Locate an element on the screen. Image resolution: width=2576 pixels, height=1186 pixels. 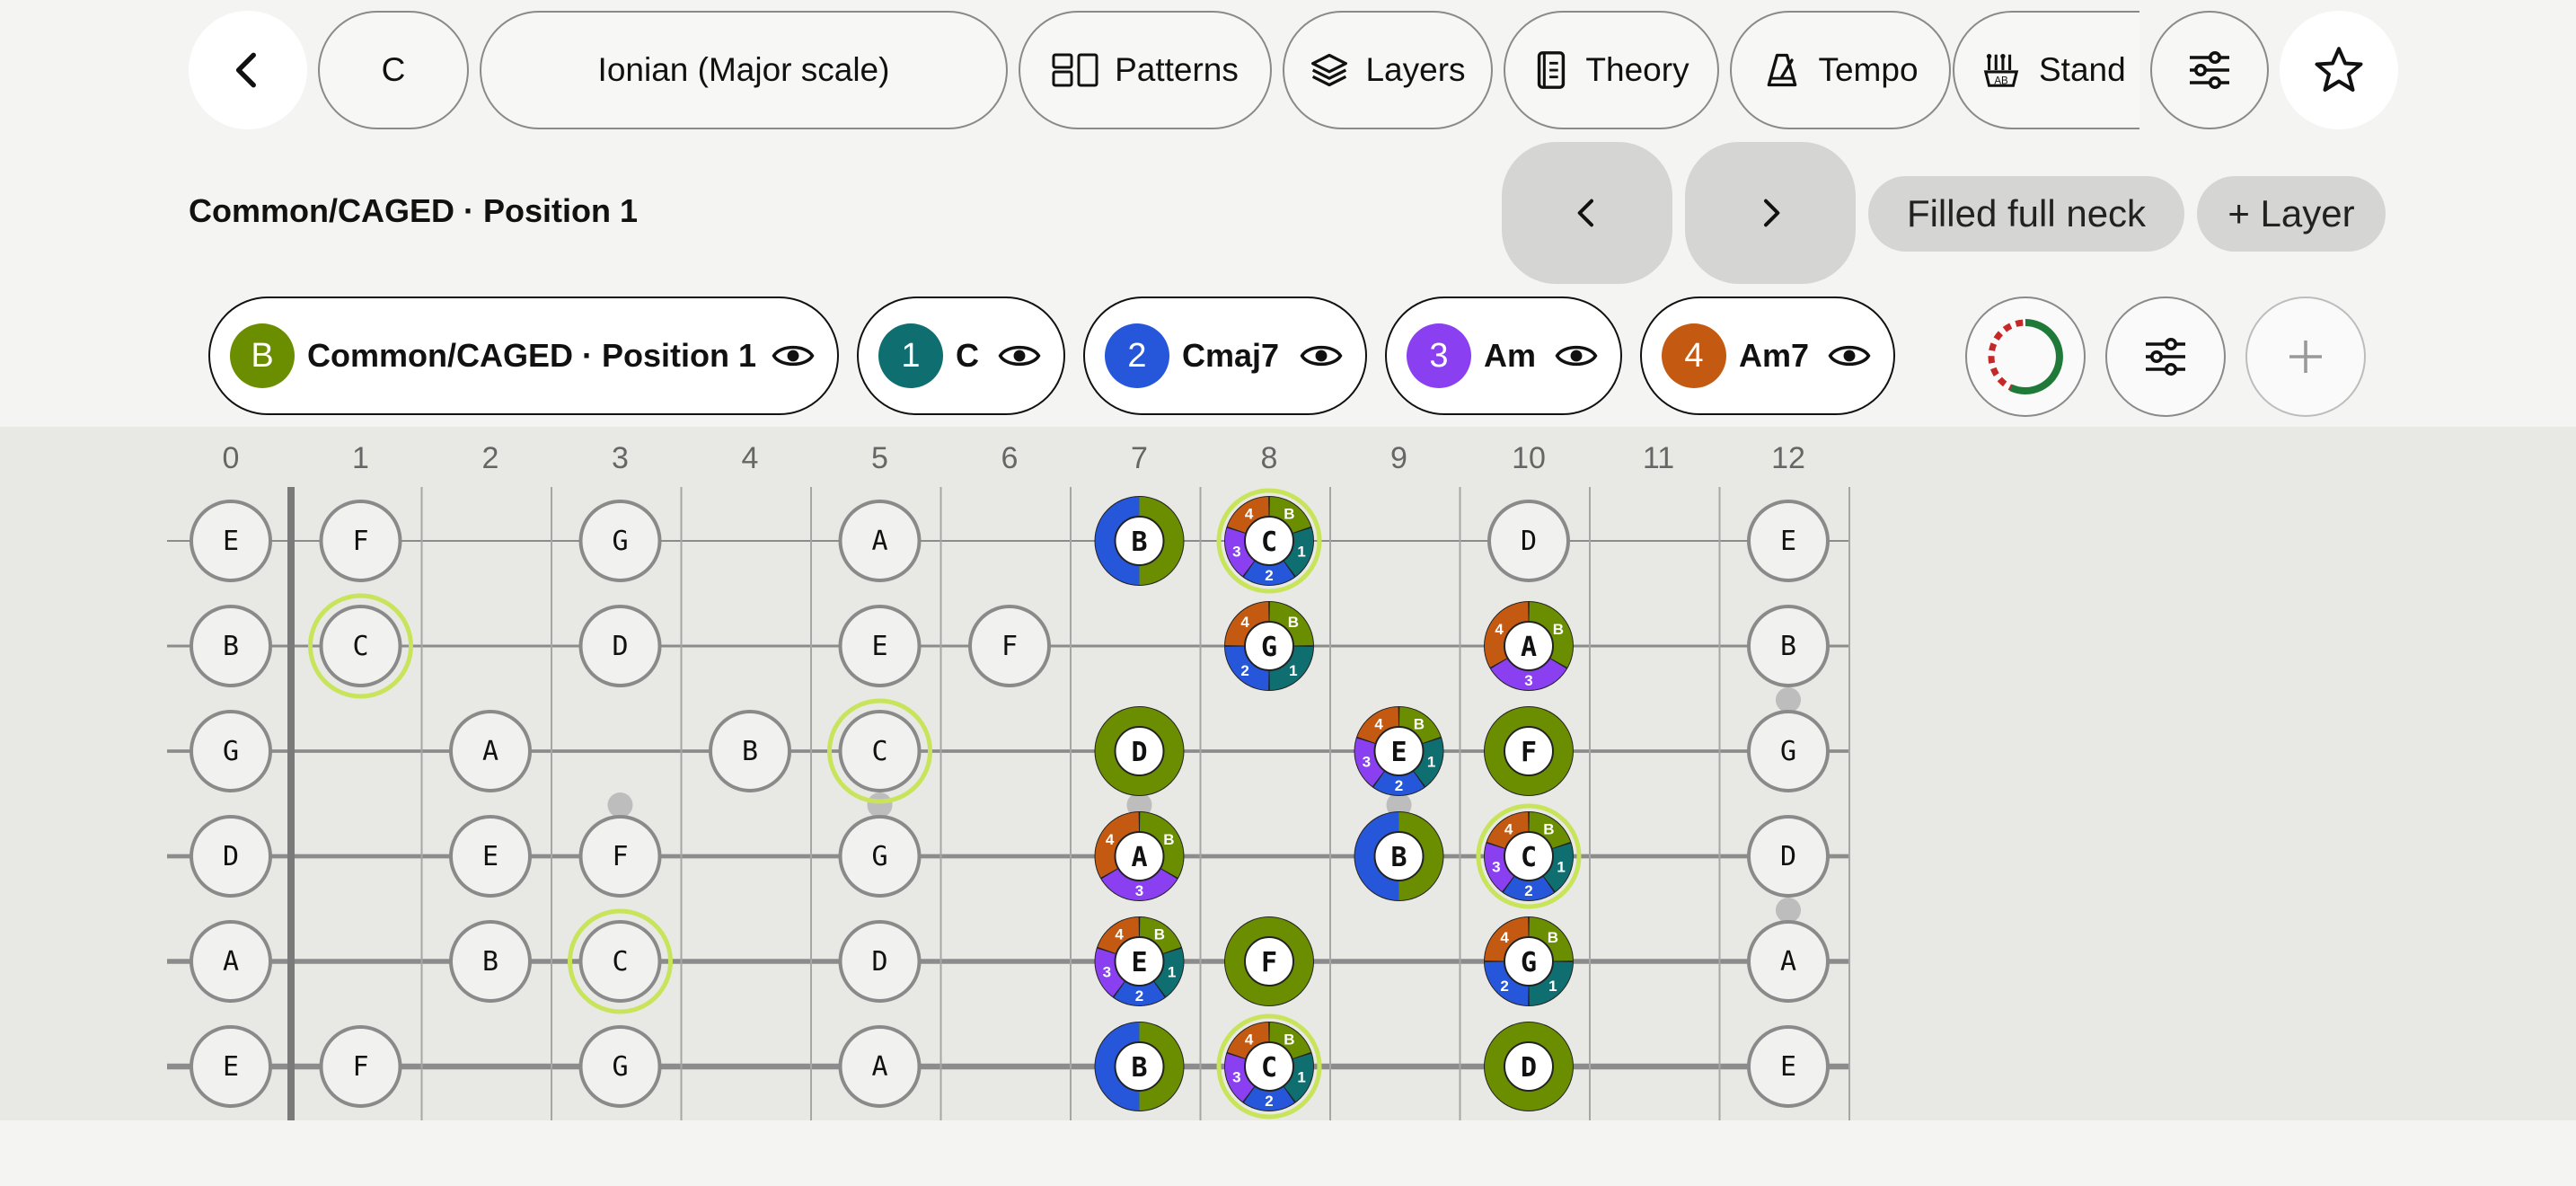
note-name: G is located at coordinates (1269, 647).